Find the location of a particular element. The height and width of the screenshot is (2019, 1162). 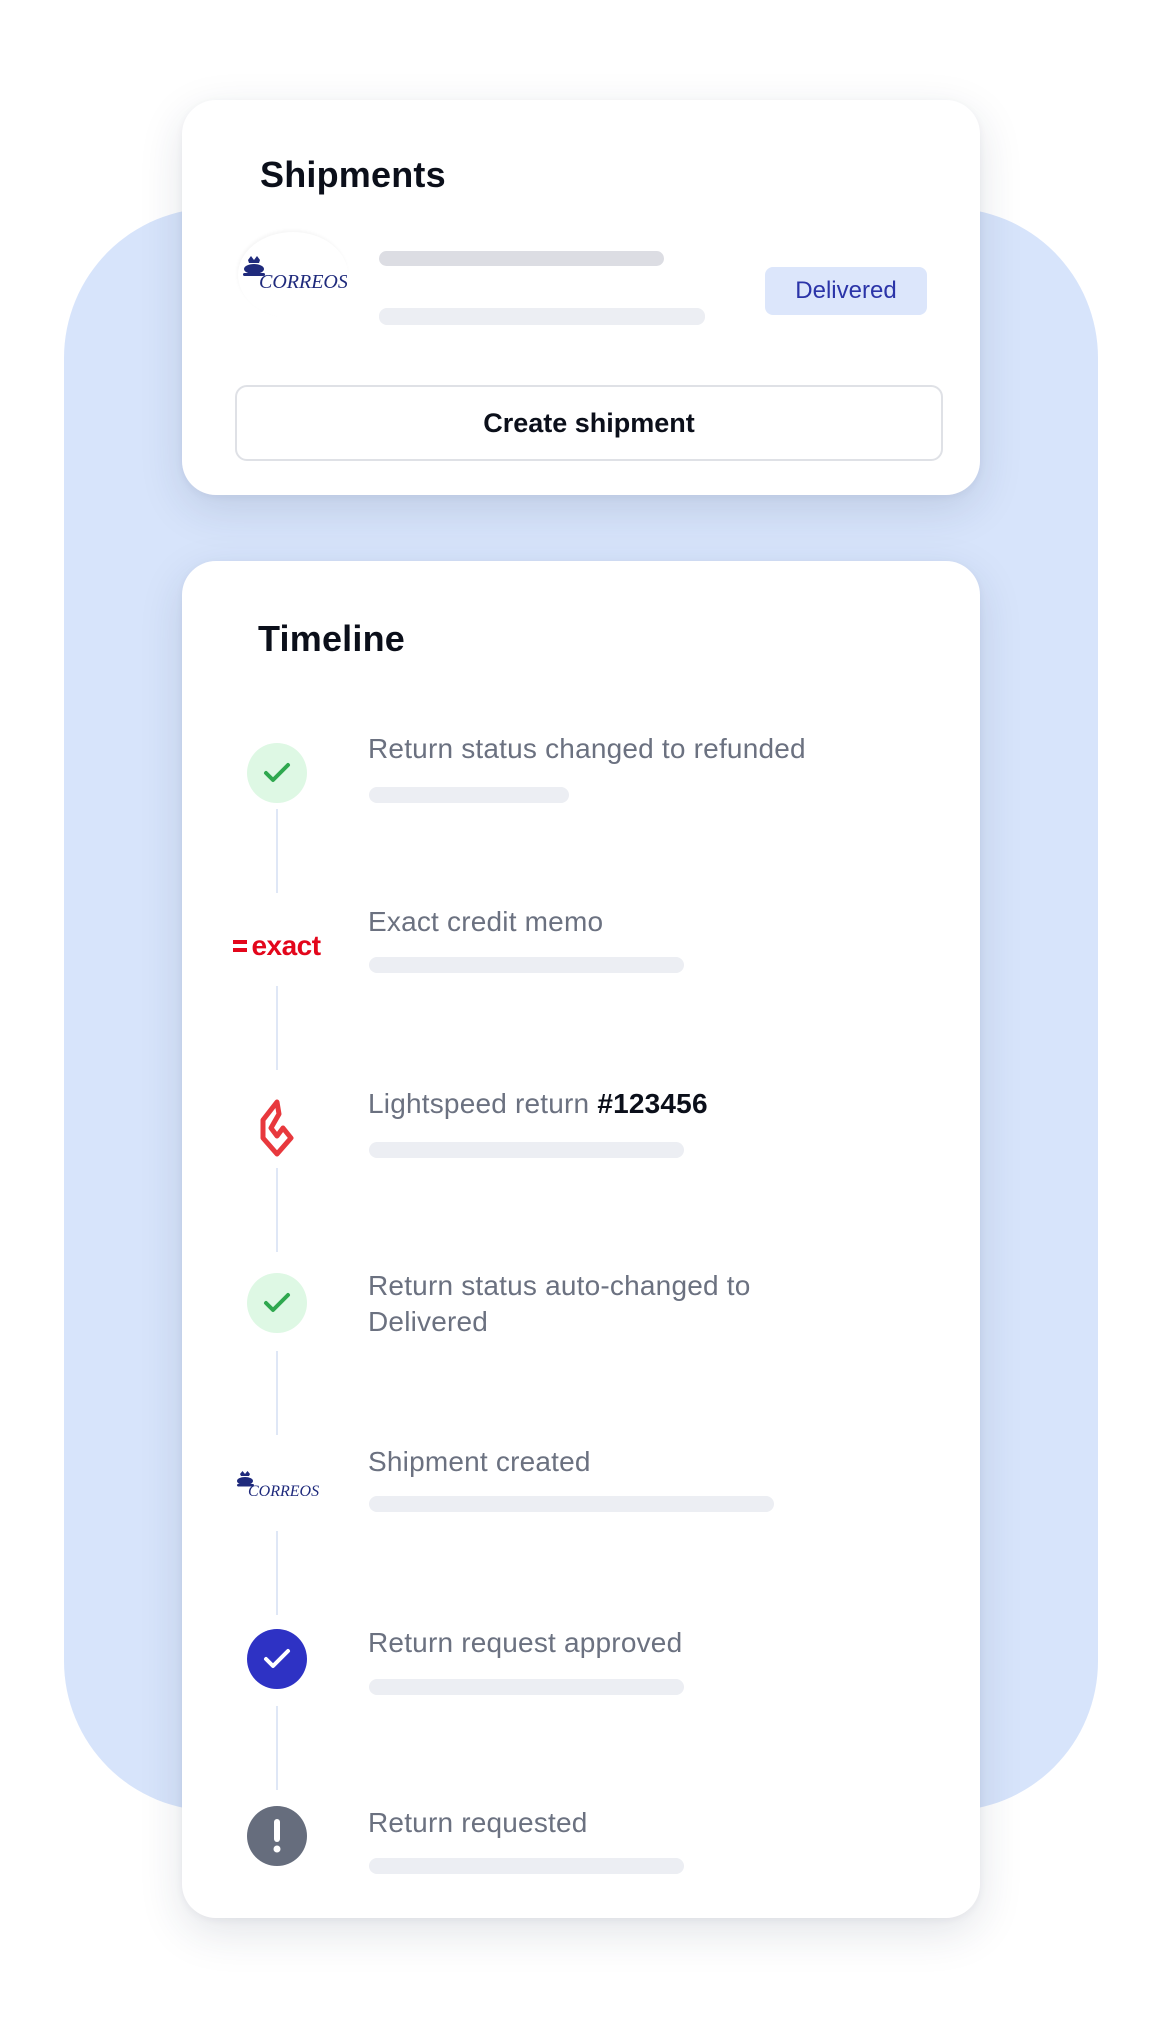

shipments-title: Shipments is located at coordinates (353, 174).